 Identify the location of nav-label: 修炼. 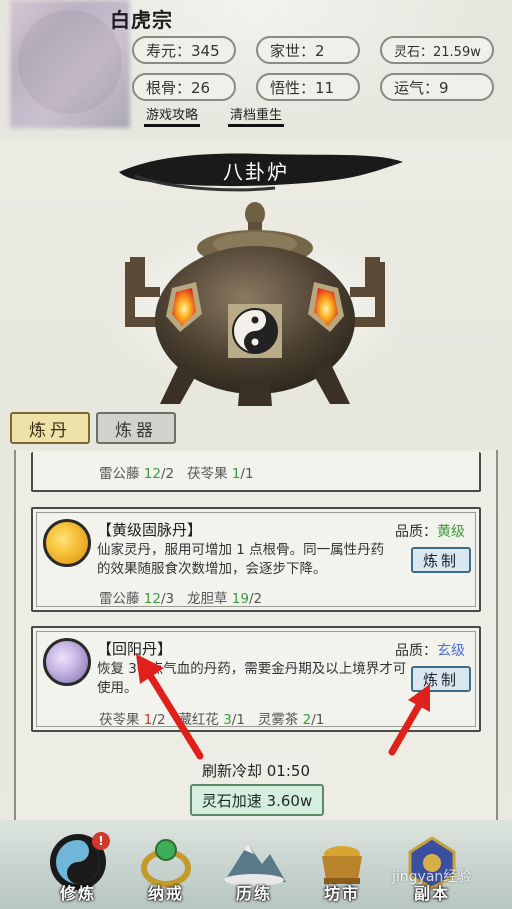
(77, 893).